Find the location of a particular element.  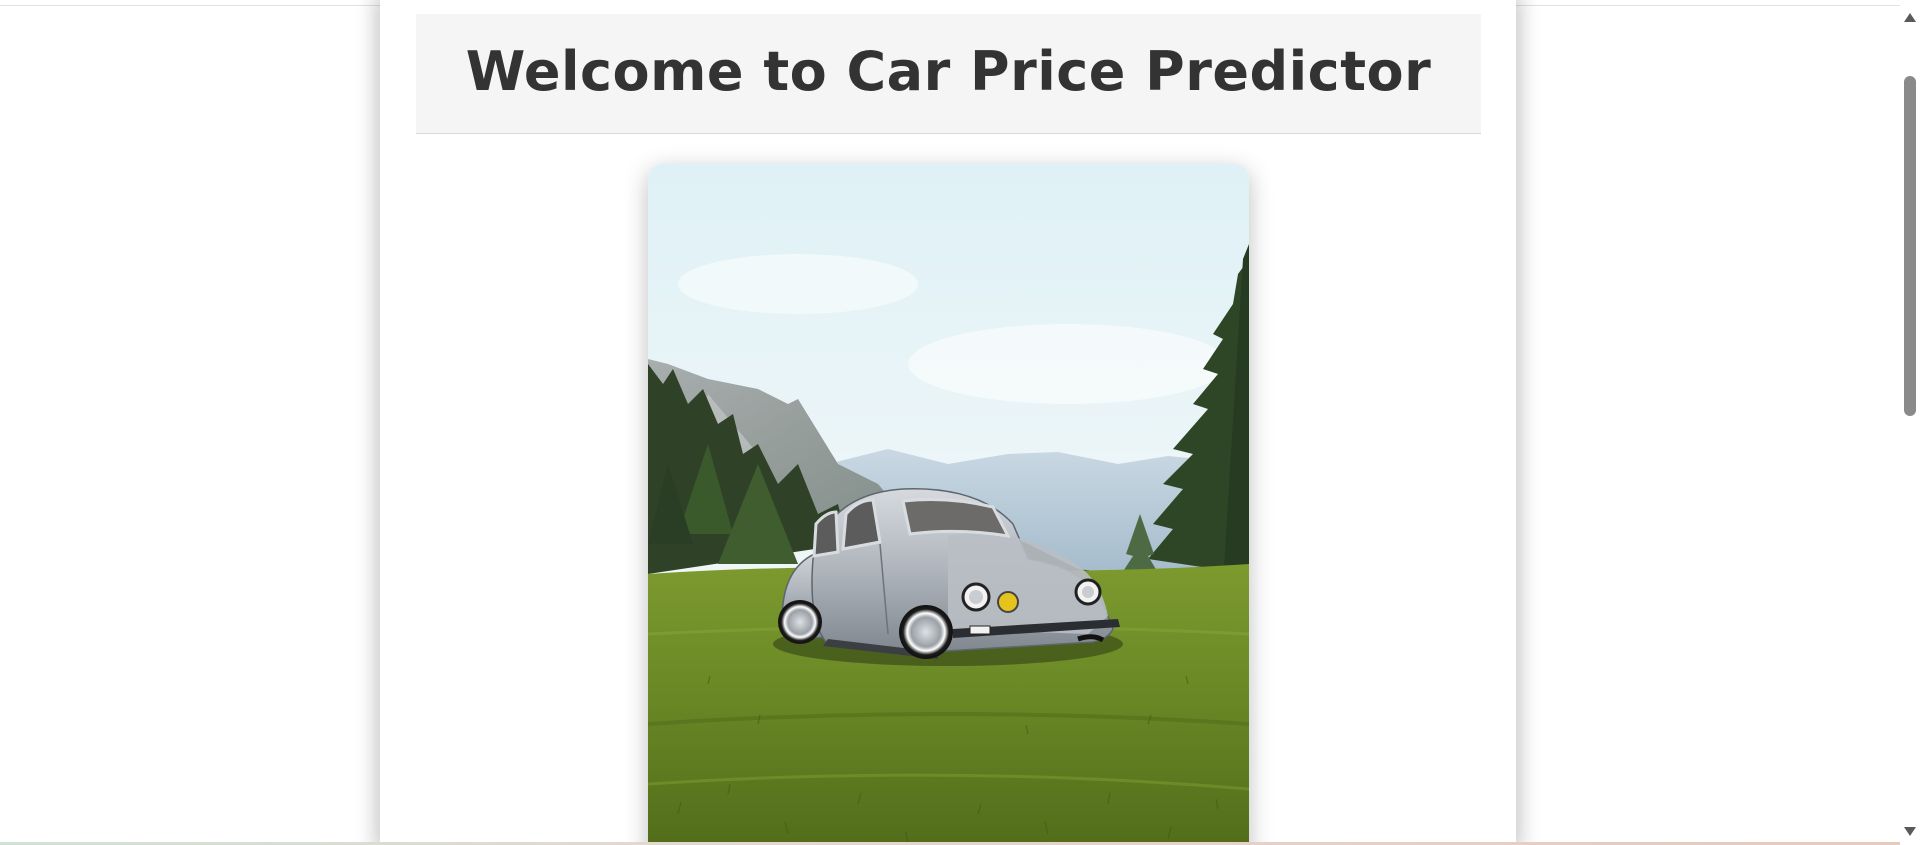

scroll-thumb is located at coordinates (1910, 246).